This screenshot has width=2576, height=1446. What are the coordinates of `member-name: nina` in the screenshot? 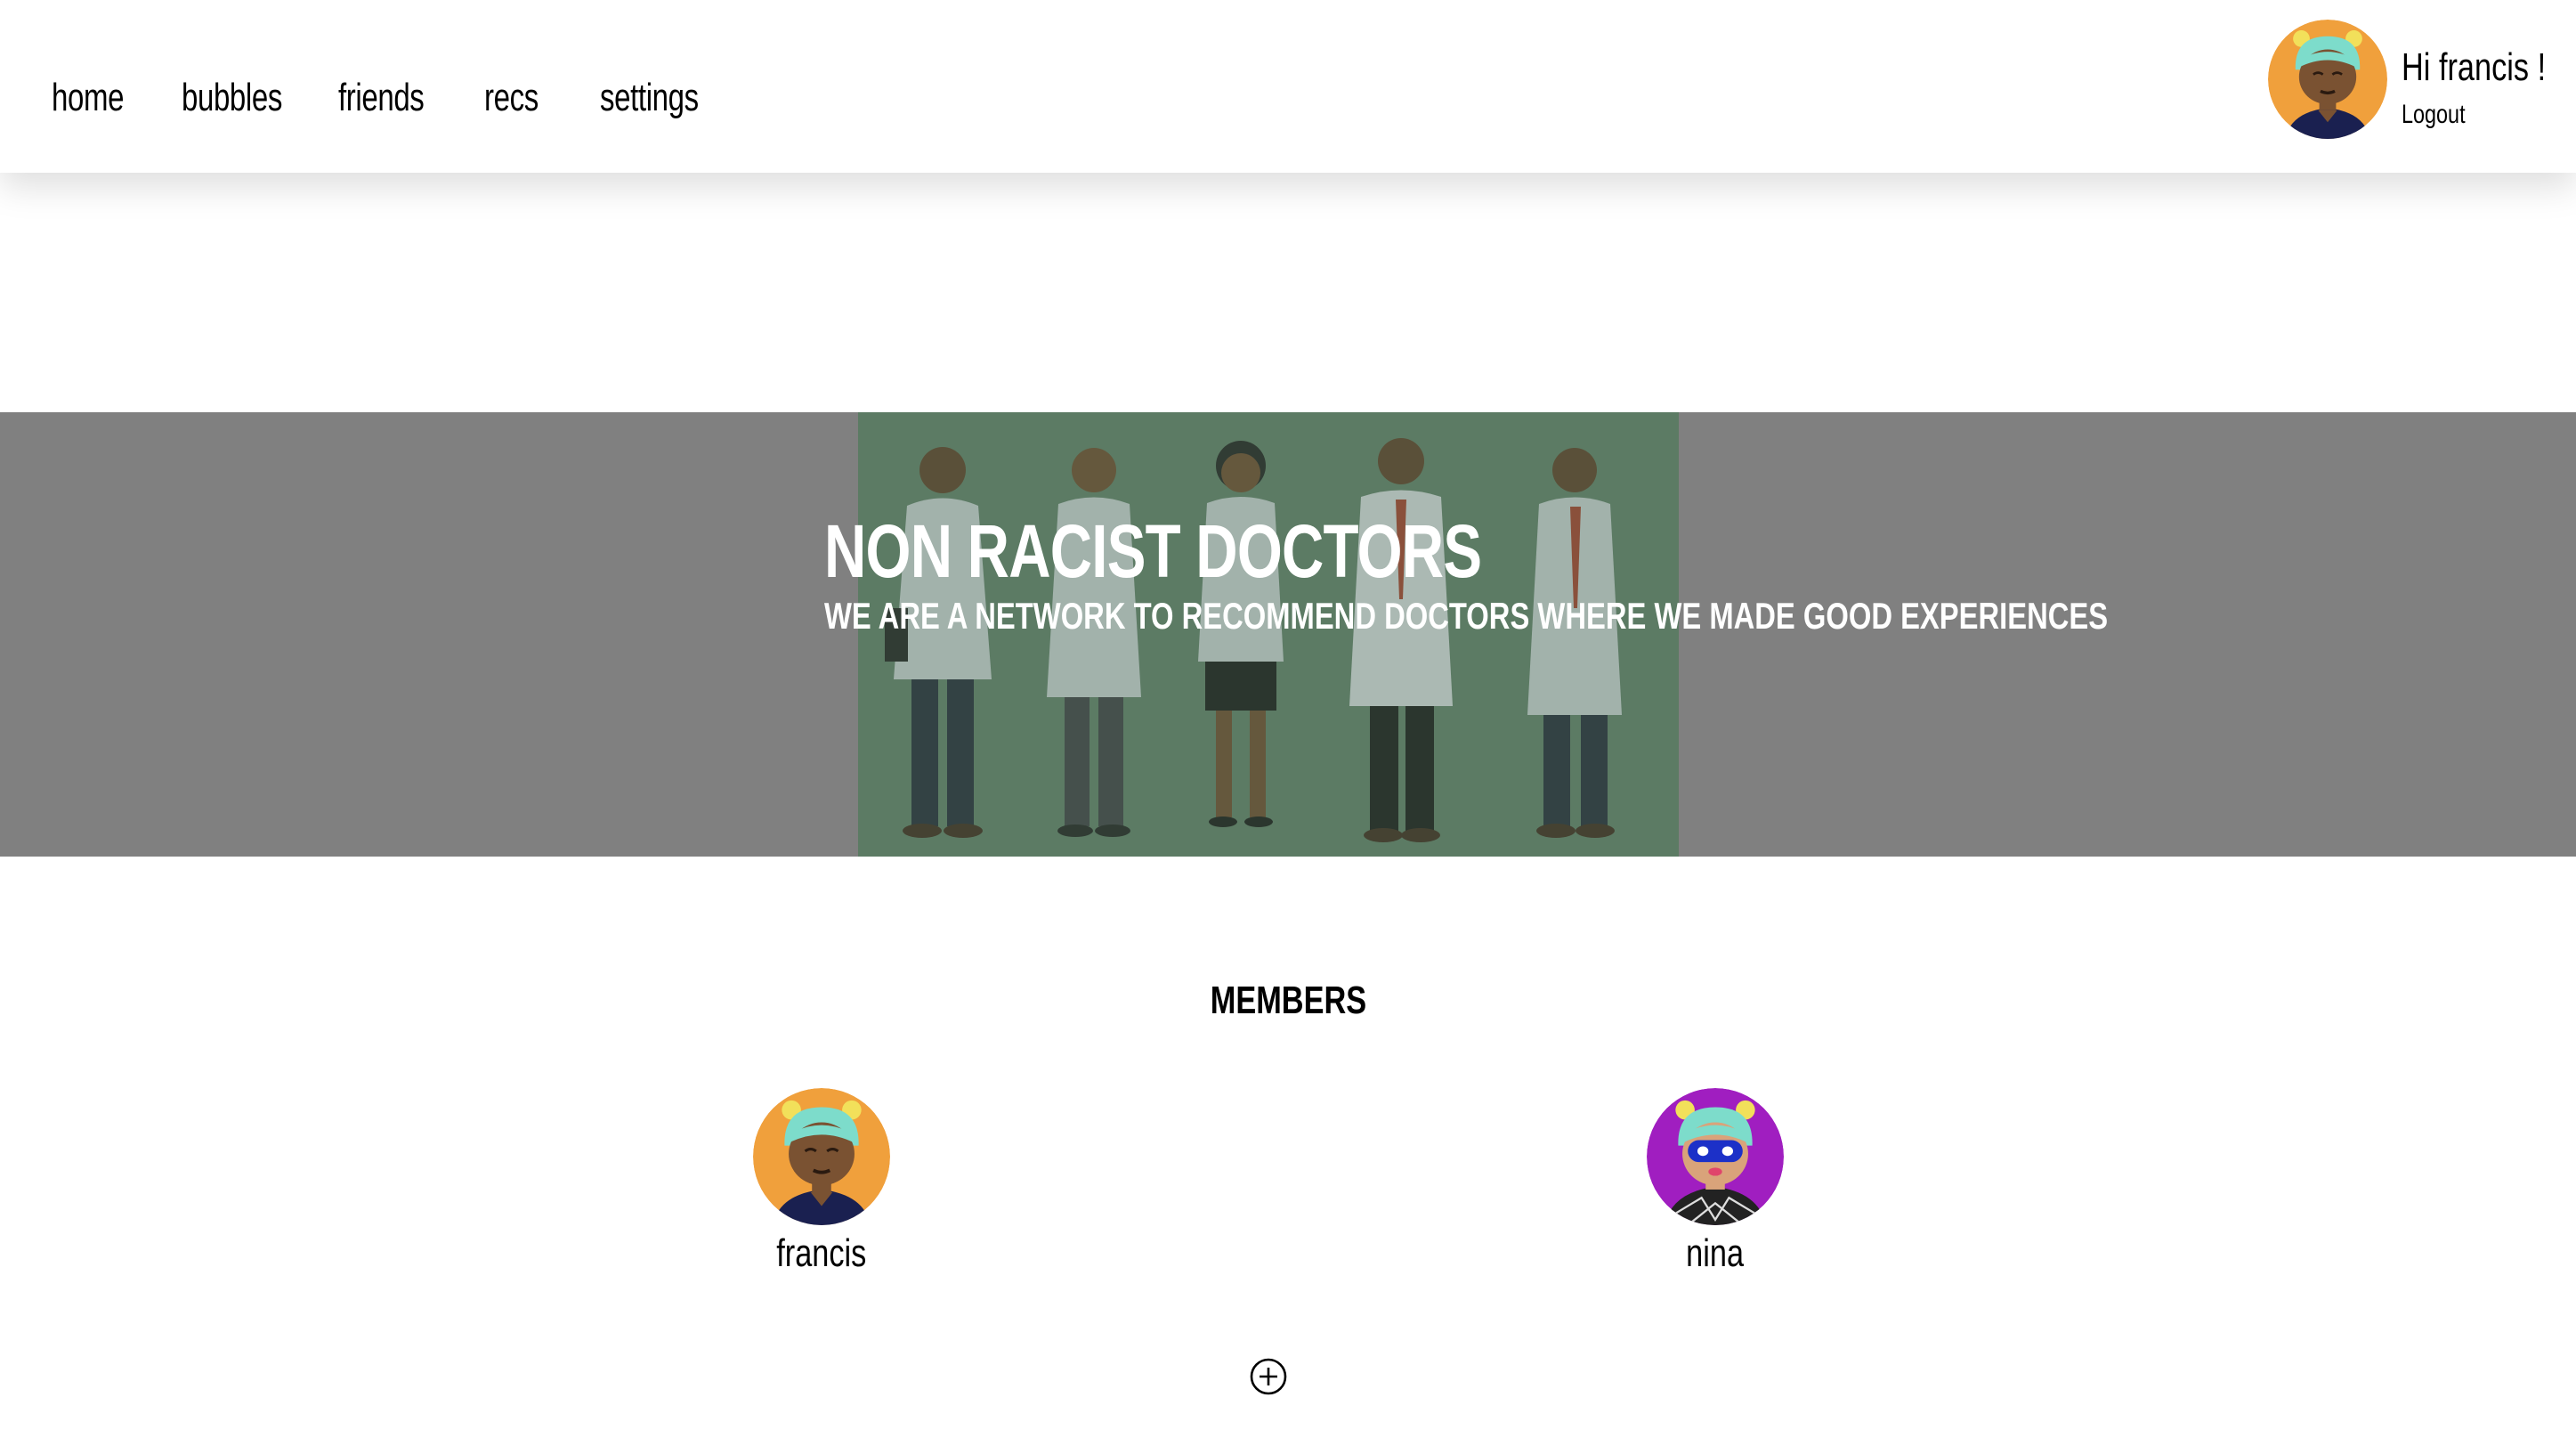 It's located at (1715, 1253).